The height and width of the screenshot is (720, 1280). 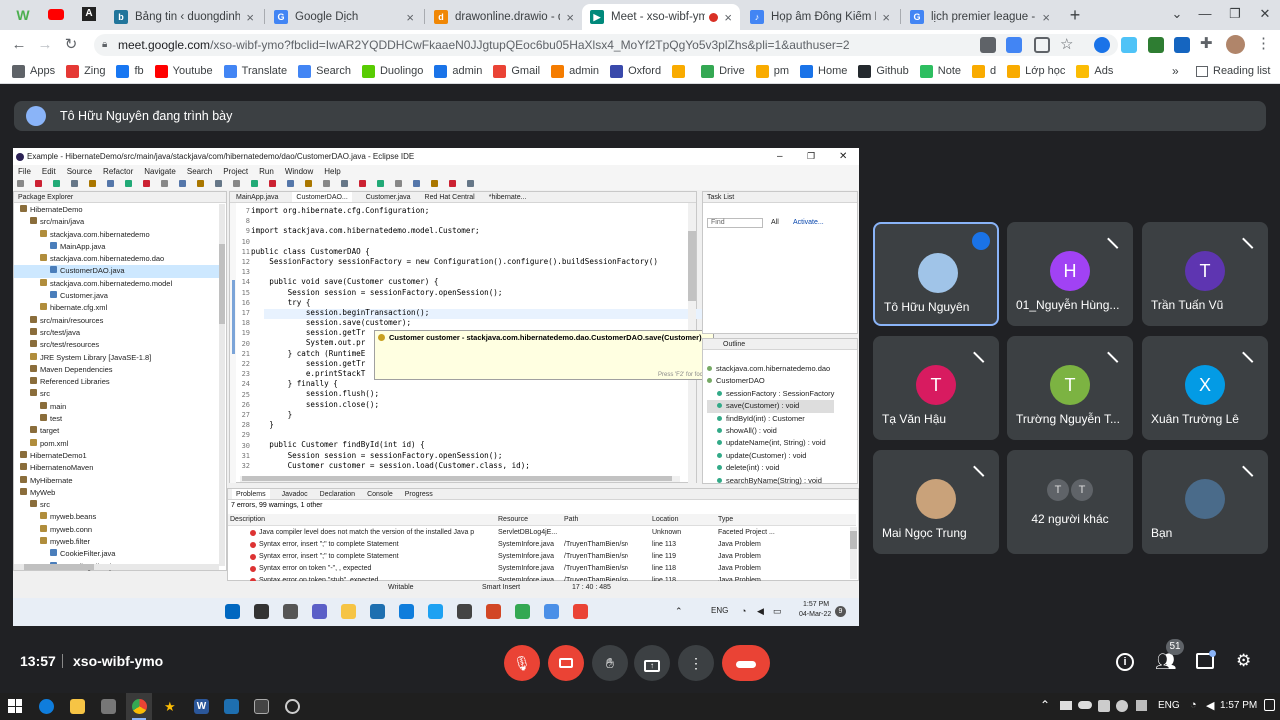 I want to click on tree-item: Customer.java, so click(x=116, y=296).